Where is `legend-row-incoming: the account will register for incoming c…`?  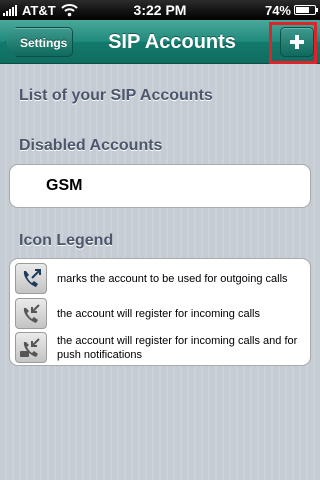 legend-row-incoming: the account will register for incoming c… is located at coordinates (160, 314).